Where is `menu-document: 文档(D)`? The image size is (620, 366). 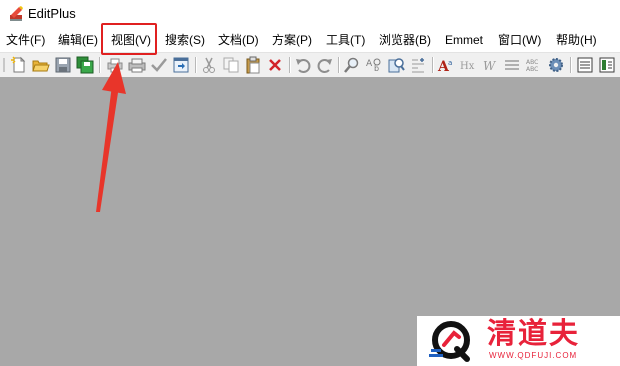 menu-document: 文档(D) is located at coordinates (238, 40).